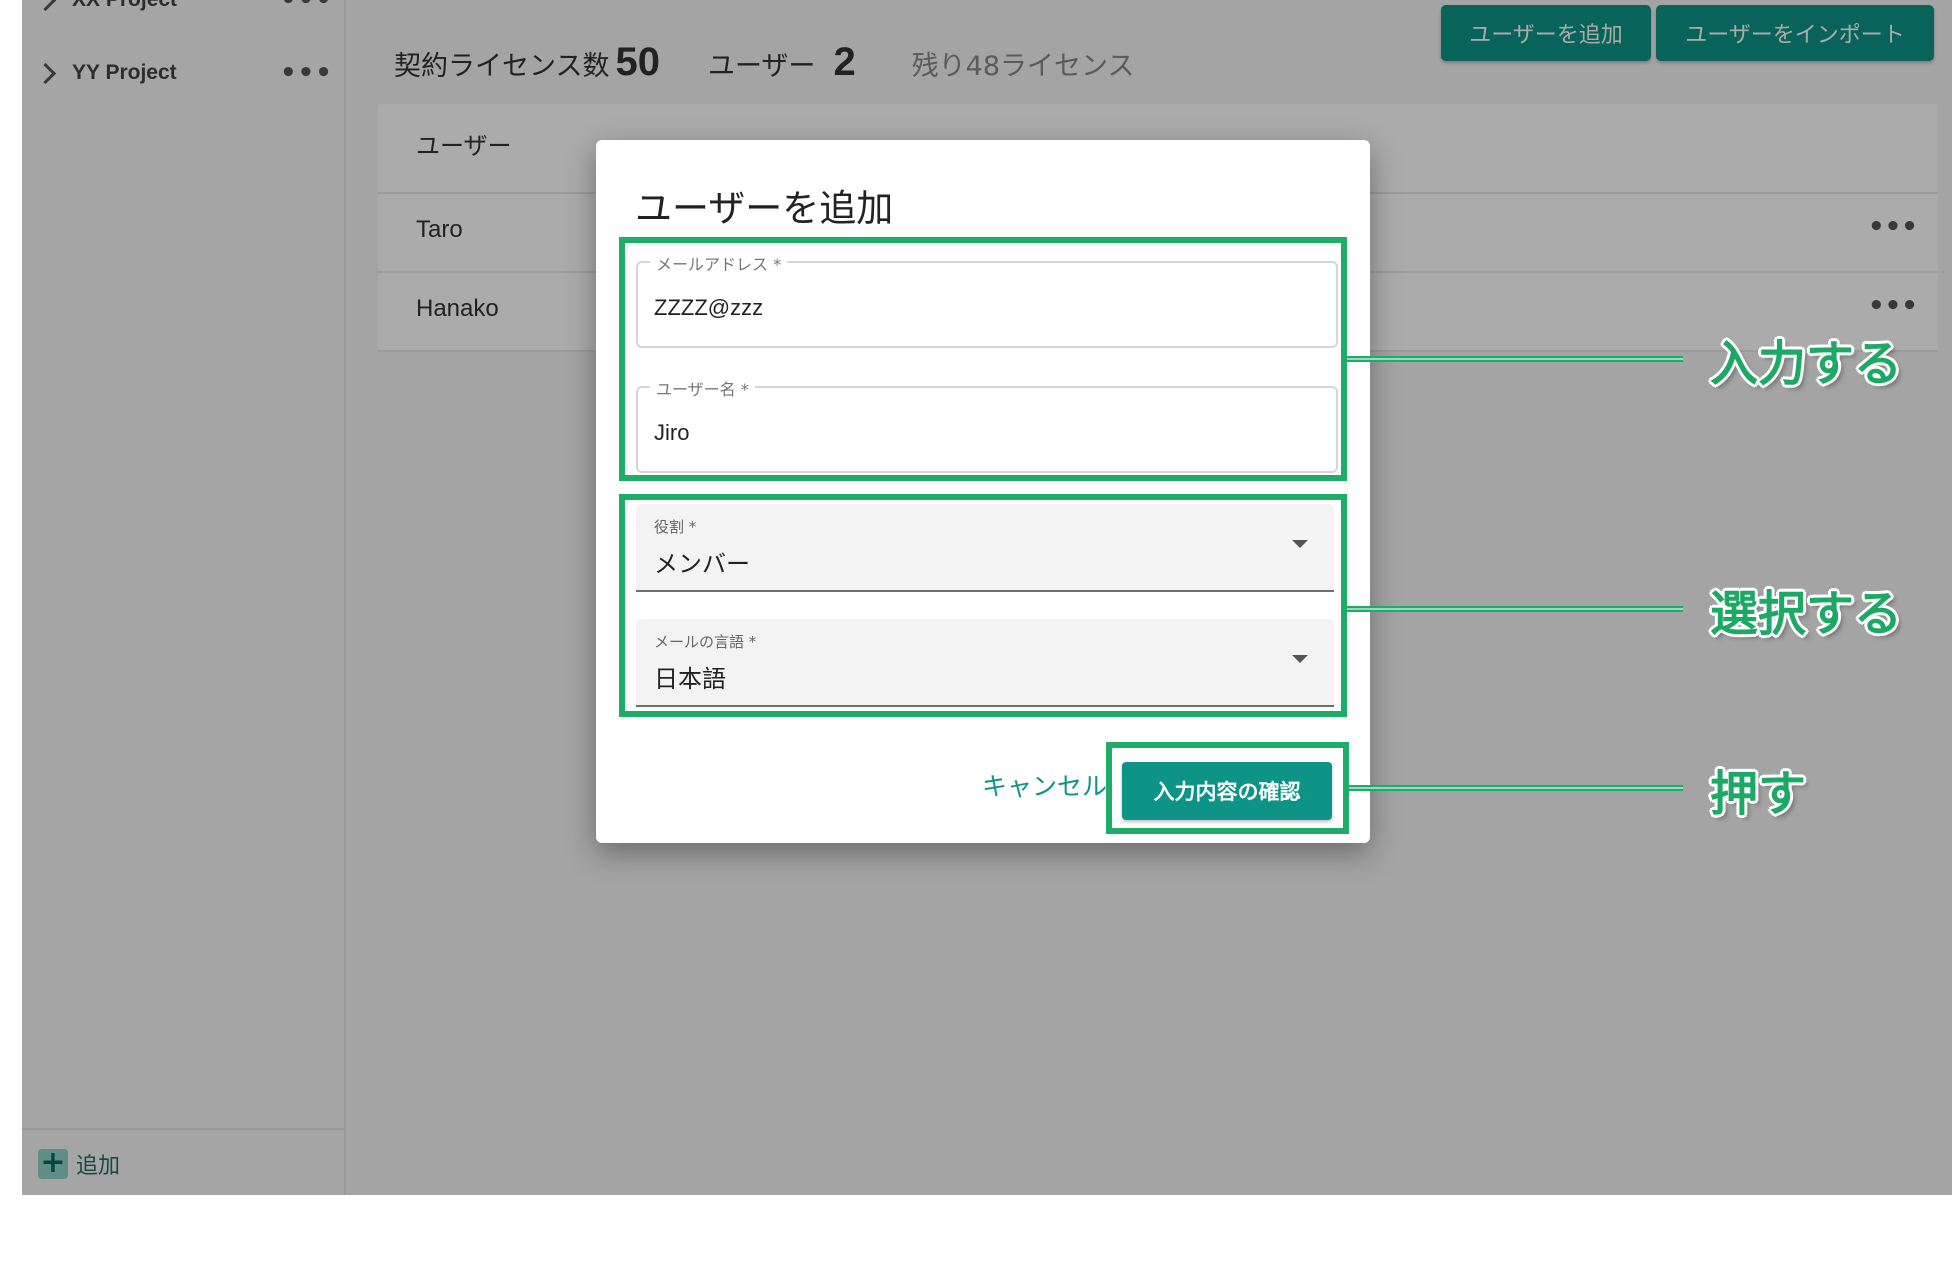  Describe the element at coordinates (1516, 788) in the screenshot. I see `press-leader-line` at that location.